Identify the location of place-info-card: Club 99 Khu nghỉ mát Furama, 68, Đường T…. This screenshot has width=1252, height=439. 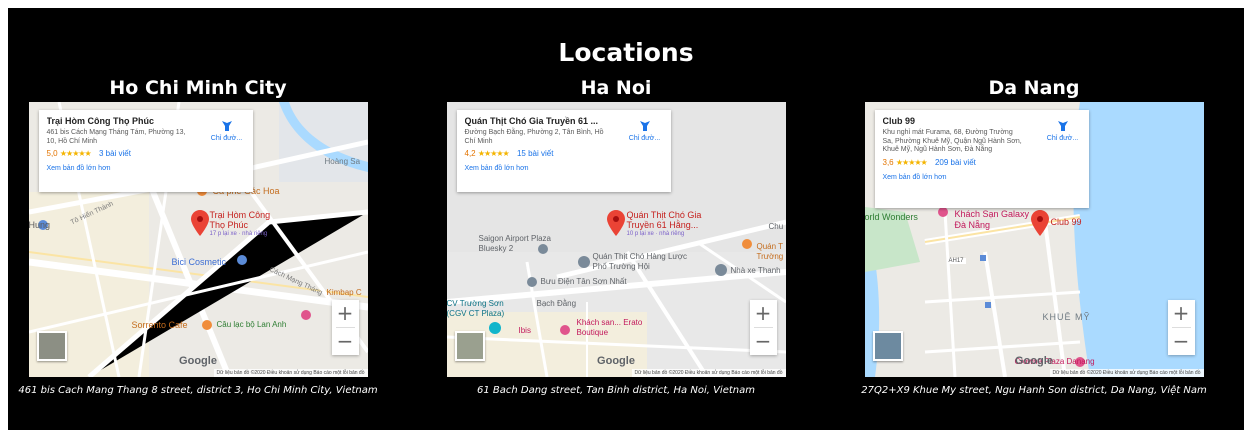
(981, 159).